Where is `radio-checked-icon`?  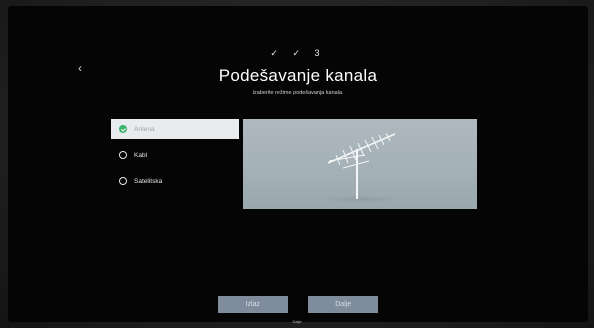 radio-checked-icon is located at coordinates (123, 129).